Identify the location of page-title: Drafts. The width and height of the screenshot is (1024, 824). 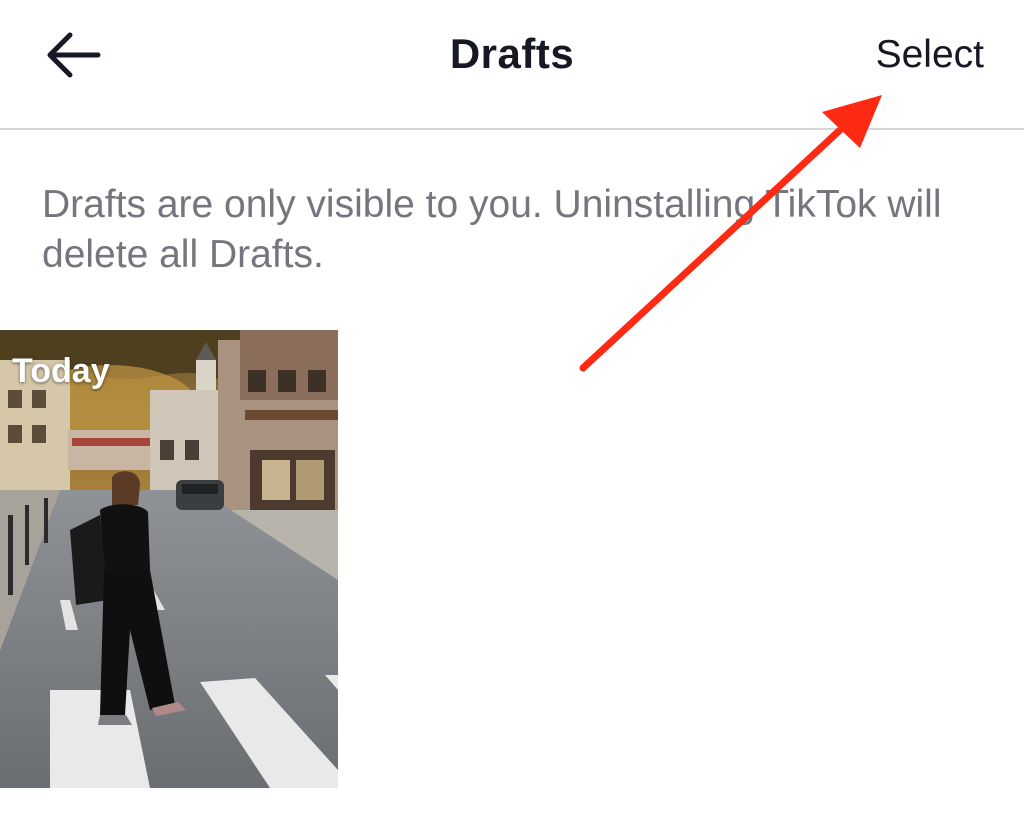
(512, 53).